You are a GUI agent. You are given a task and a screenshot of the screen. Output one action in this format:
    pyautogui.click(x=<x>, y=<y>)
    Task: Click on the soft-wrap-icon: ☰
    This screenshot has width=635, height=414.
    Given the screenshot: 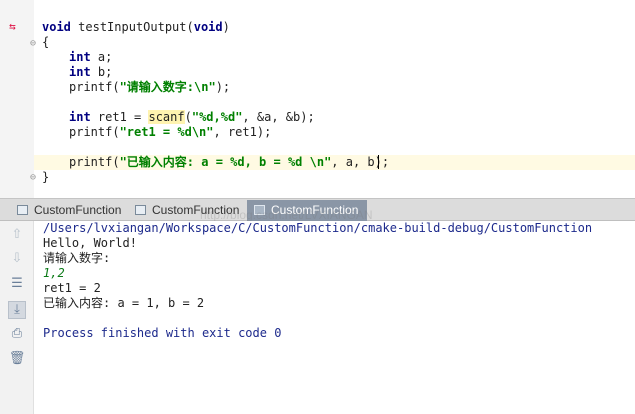 What is the action you would take?
    pyautogui.click(x=17, y=284)
    